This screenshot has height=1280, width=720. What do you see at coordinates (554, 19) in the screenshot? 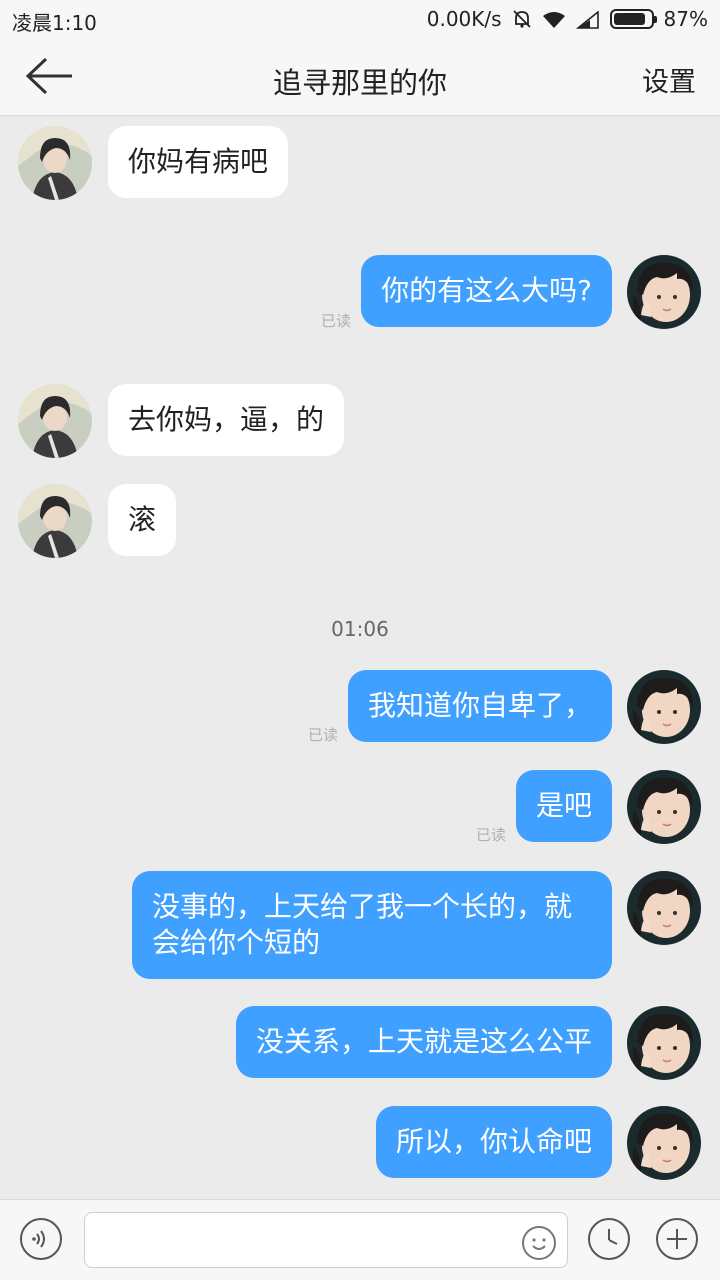
I see `wifi-icon` at bounding box center [554, 19].